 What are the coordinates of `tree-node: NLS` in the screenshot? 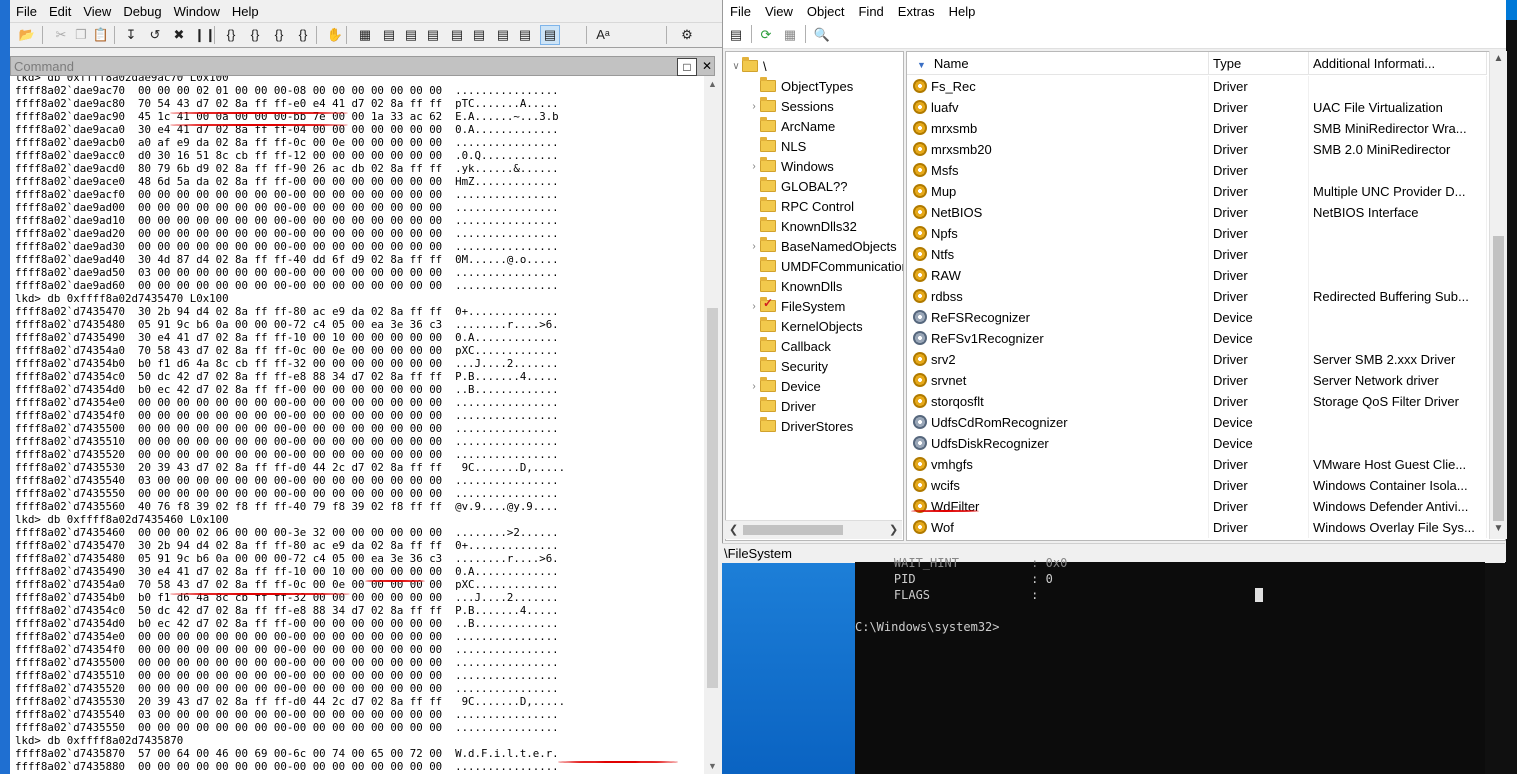 It's located at (777, 146).